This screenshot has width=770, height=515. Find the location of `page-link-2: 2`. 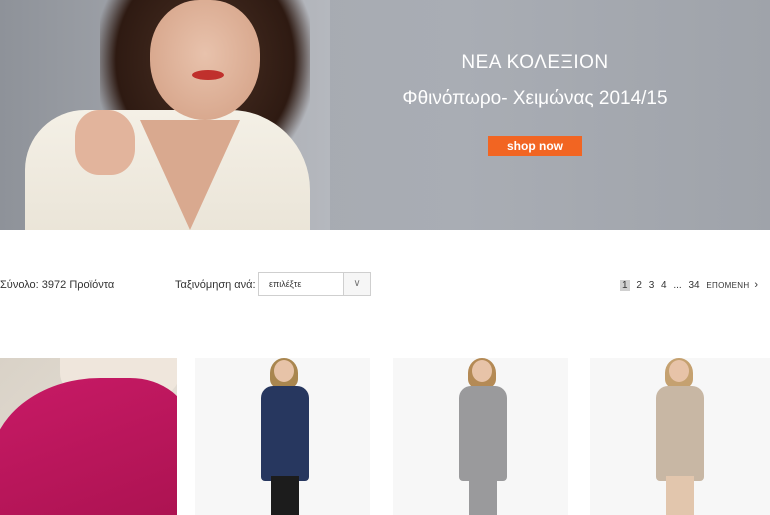

page-link-2: 2 is located at coordinates (639, 285).